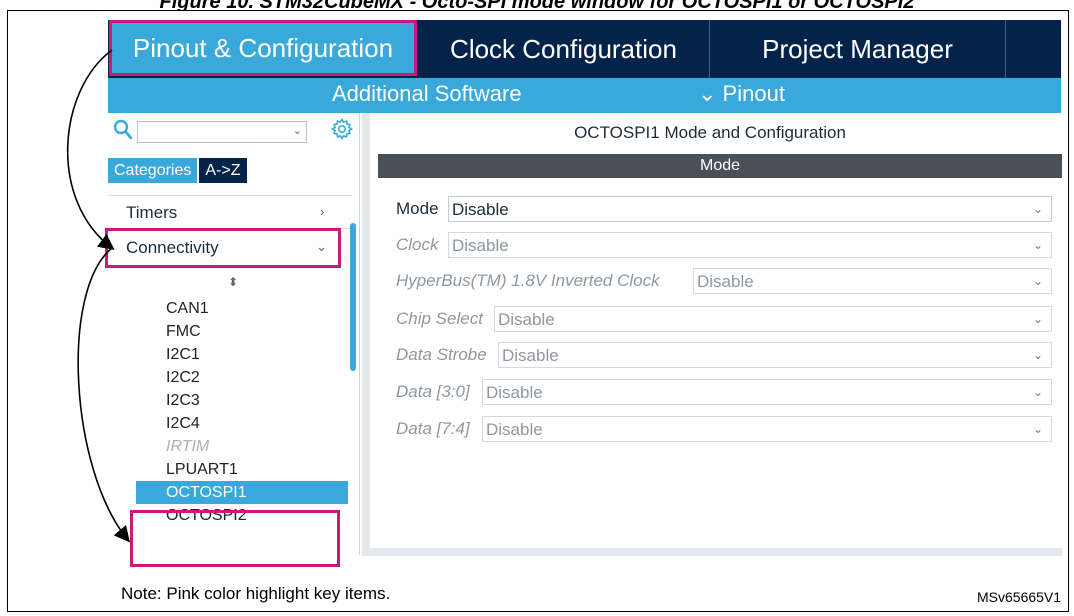  I want to click on list-item: FMC, so click(242, 331).